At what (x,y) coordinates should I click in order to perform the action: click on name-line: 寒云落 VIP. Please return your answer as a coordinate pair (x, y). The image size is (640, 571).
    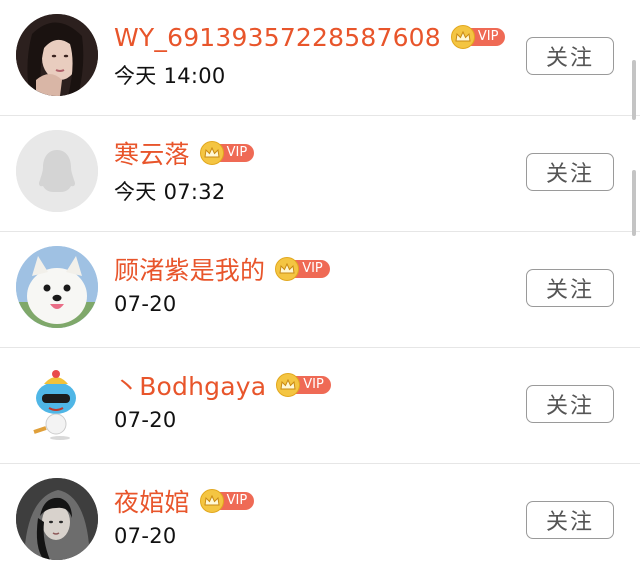
    Looking at the image, I should click on (184, 153).